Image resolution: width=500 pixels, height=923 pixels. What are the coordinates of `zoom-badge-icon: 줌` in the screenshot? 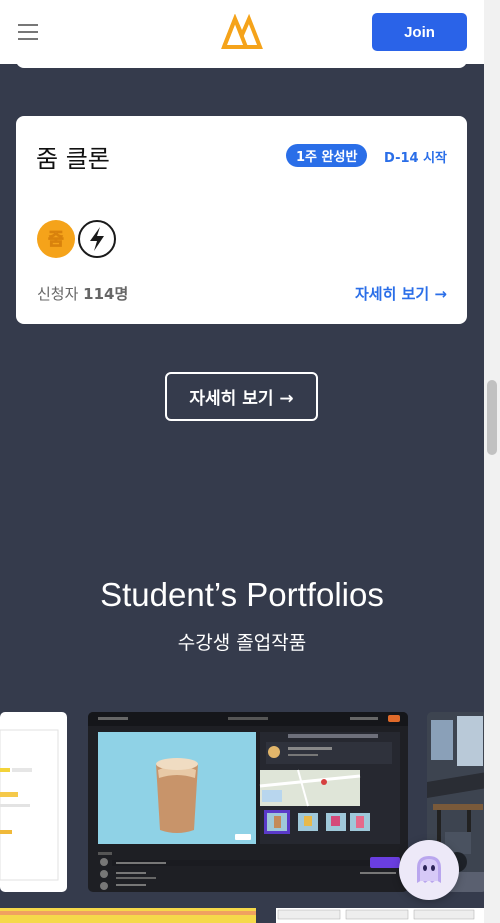 It's located at (56, 239).